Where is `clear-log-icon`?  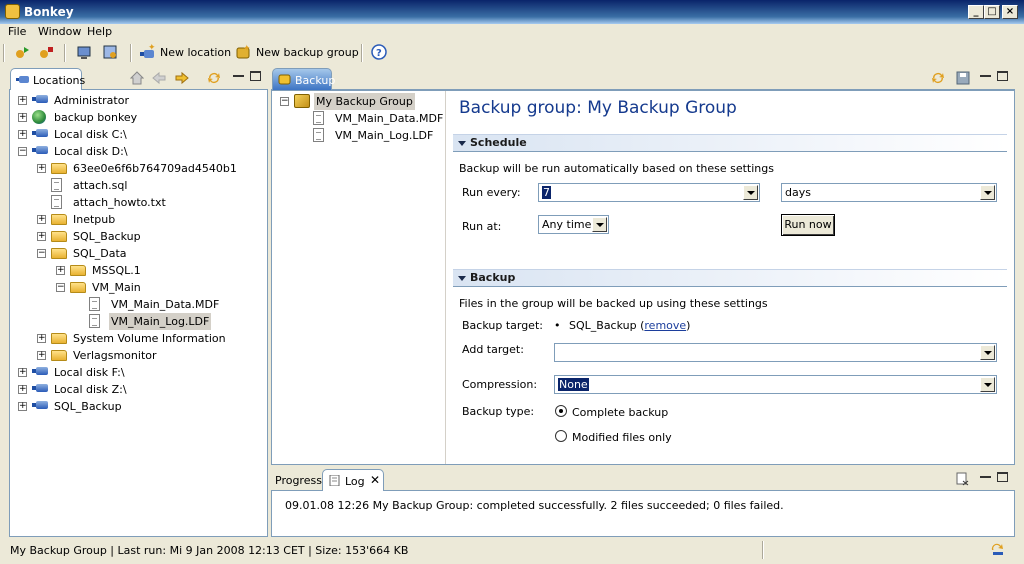 clear-log-icon is located at coordinates (962, 479).